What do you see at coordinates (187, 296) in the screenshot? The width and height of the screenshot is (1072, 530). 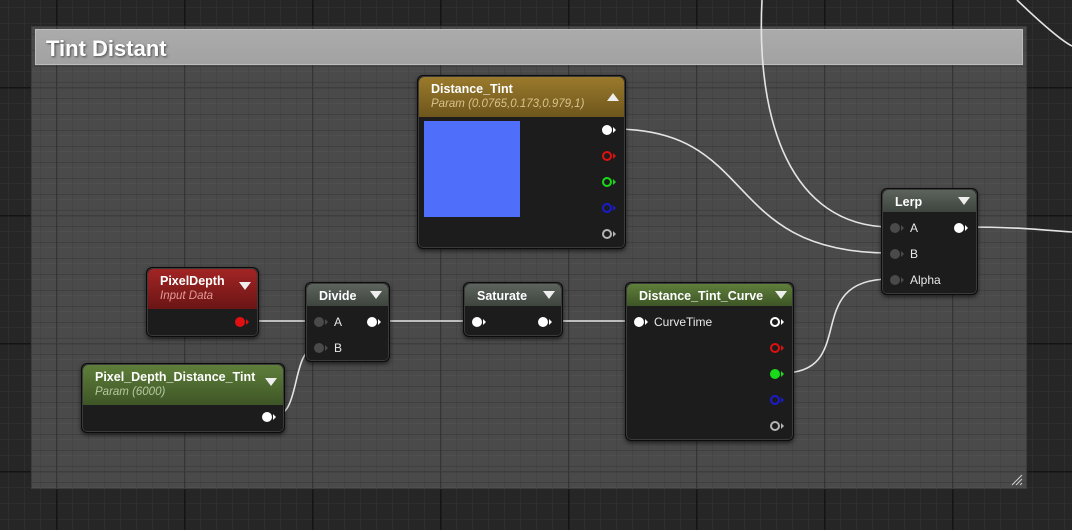 I see `node-subtitle: Input Data` at bounding box center [187, 296].